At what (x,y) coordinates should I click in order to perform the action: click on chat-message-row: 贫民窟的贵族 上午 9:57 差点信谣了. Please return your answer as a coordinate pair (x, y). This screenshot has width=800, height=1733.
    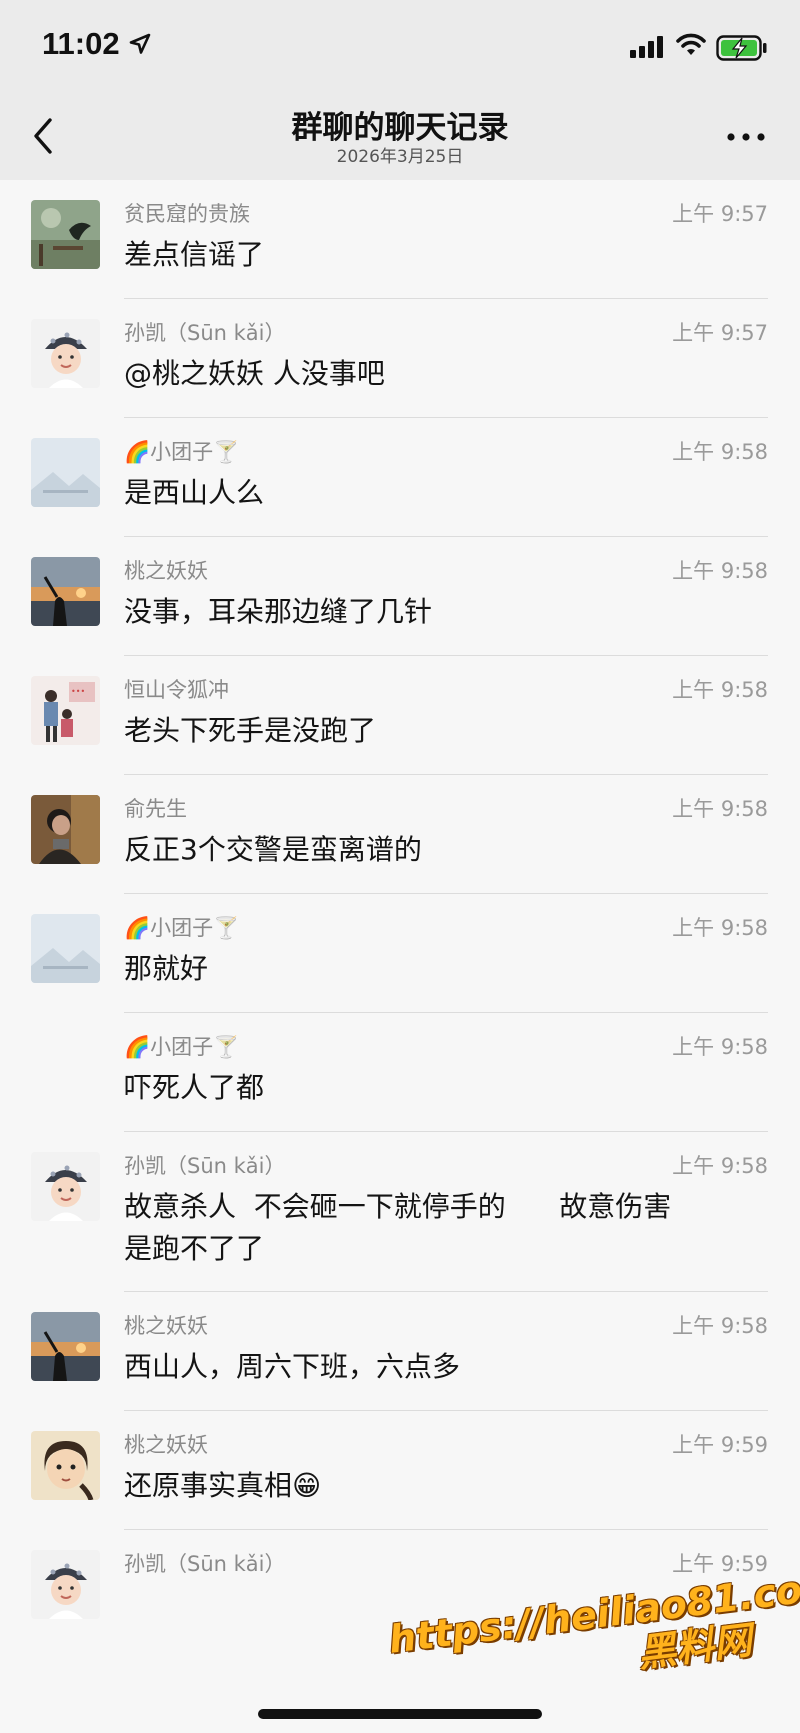
    Looking at the image, I should click on (400, 239).